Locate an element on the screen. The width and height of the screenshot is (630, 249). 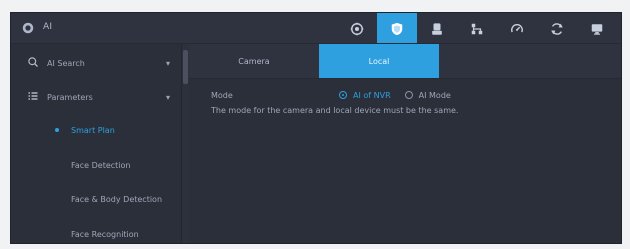
brand: AI is located at coordinates (36, 27).